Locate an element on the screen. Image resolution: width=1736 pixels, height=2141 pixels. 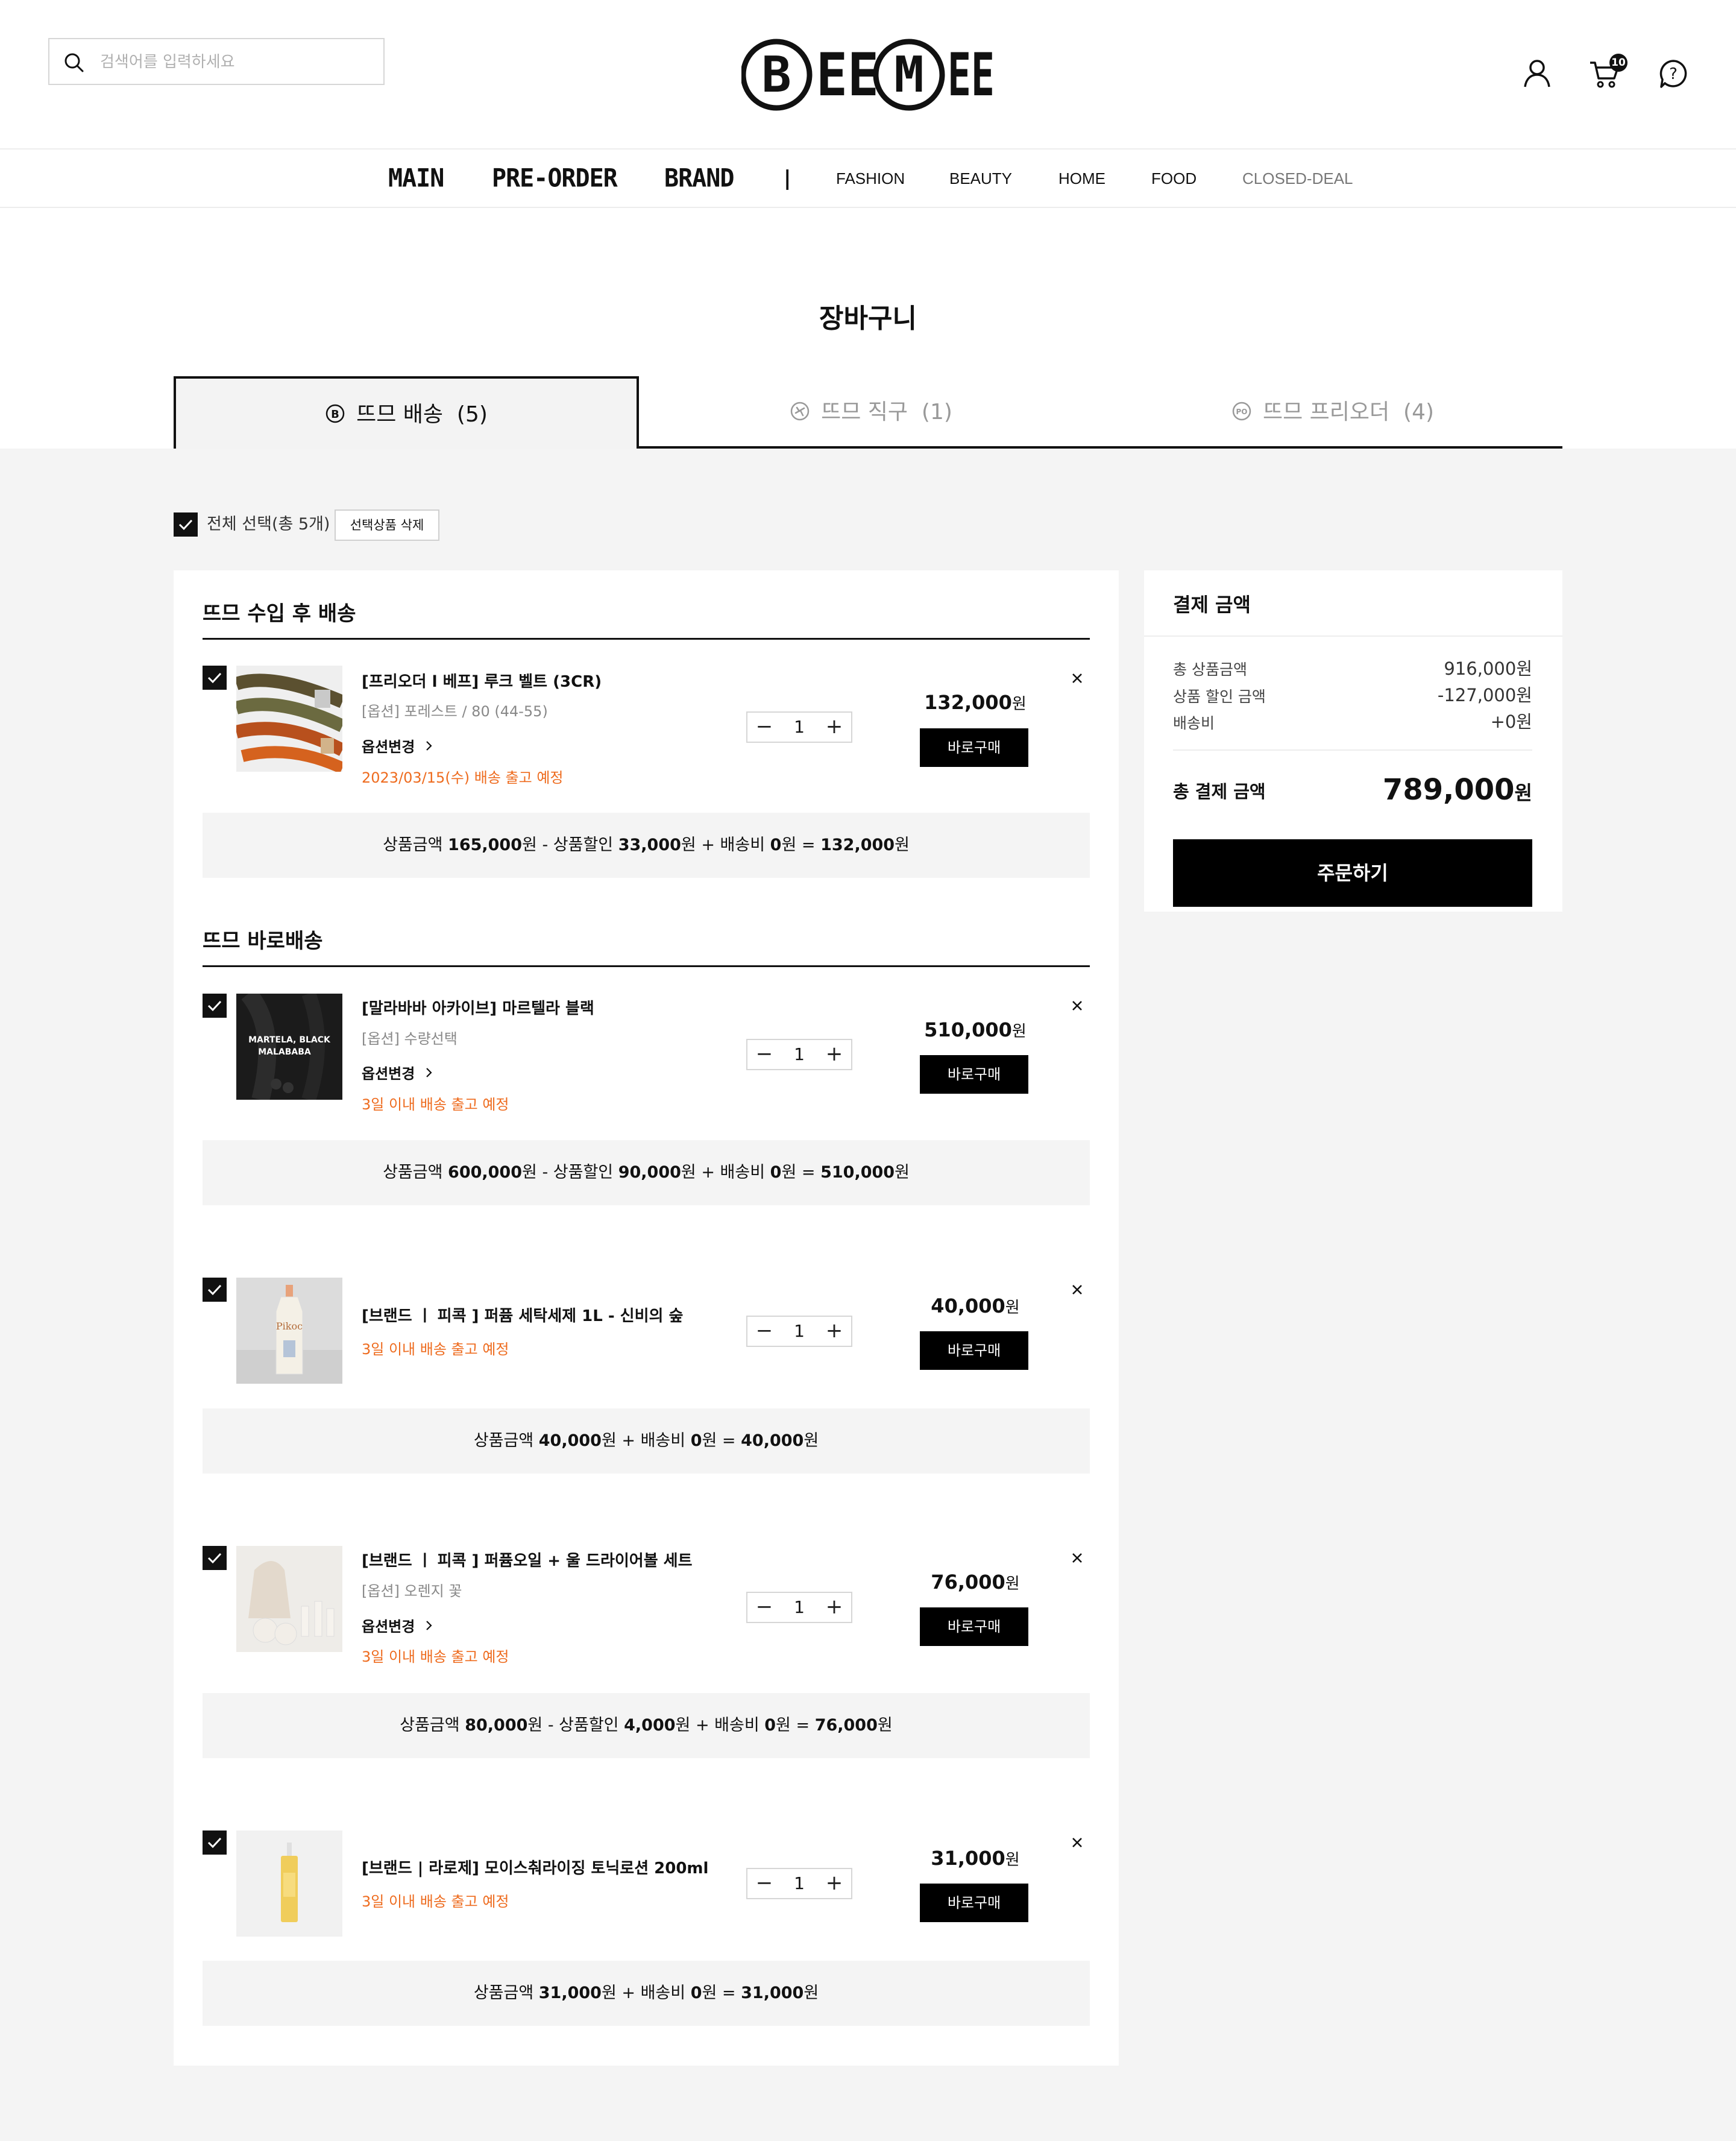
product-image-belt is located at coordinates (289, 719).